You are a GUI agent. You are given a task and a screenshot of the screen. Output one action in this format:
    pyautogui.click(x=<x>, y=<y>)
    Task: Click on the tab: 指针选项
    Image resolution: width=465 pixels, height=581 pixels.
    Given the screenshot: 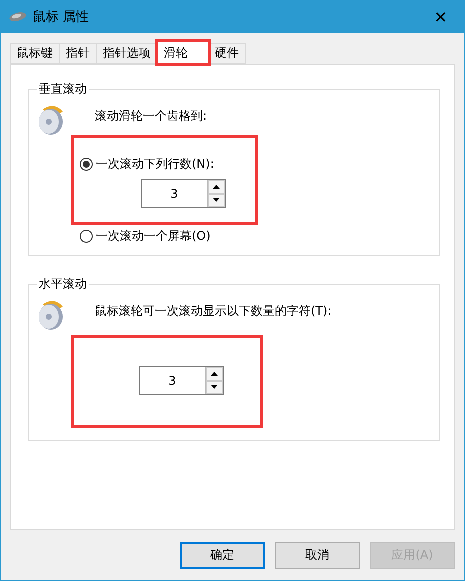 What is the action you would take?
    pyautogui.click(x=127, y=53)
    